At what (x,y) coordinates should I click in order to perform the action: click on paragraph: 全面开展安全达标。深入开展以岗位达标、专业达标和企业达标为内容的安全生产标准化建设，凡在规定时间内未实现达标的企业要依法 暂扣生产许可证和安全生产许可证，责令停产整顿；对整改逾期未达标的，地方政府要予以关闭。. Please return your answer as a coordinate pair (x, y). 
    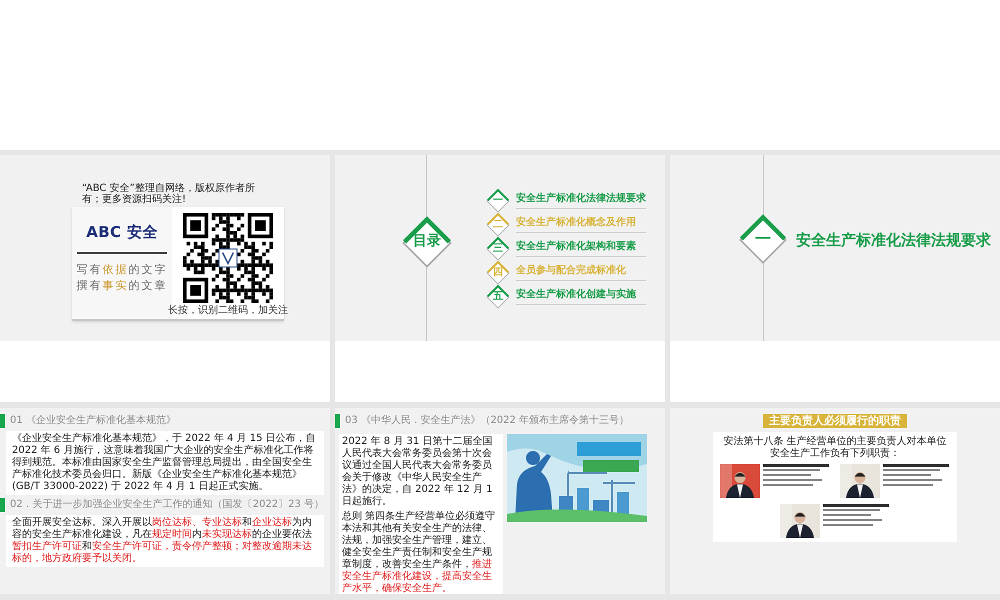
    Looking at the image, I should click on (165, 541).